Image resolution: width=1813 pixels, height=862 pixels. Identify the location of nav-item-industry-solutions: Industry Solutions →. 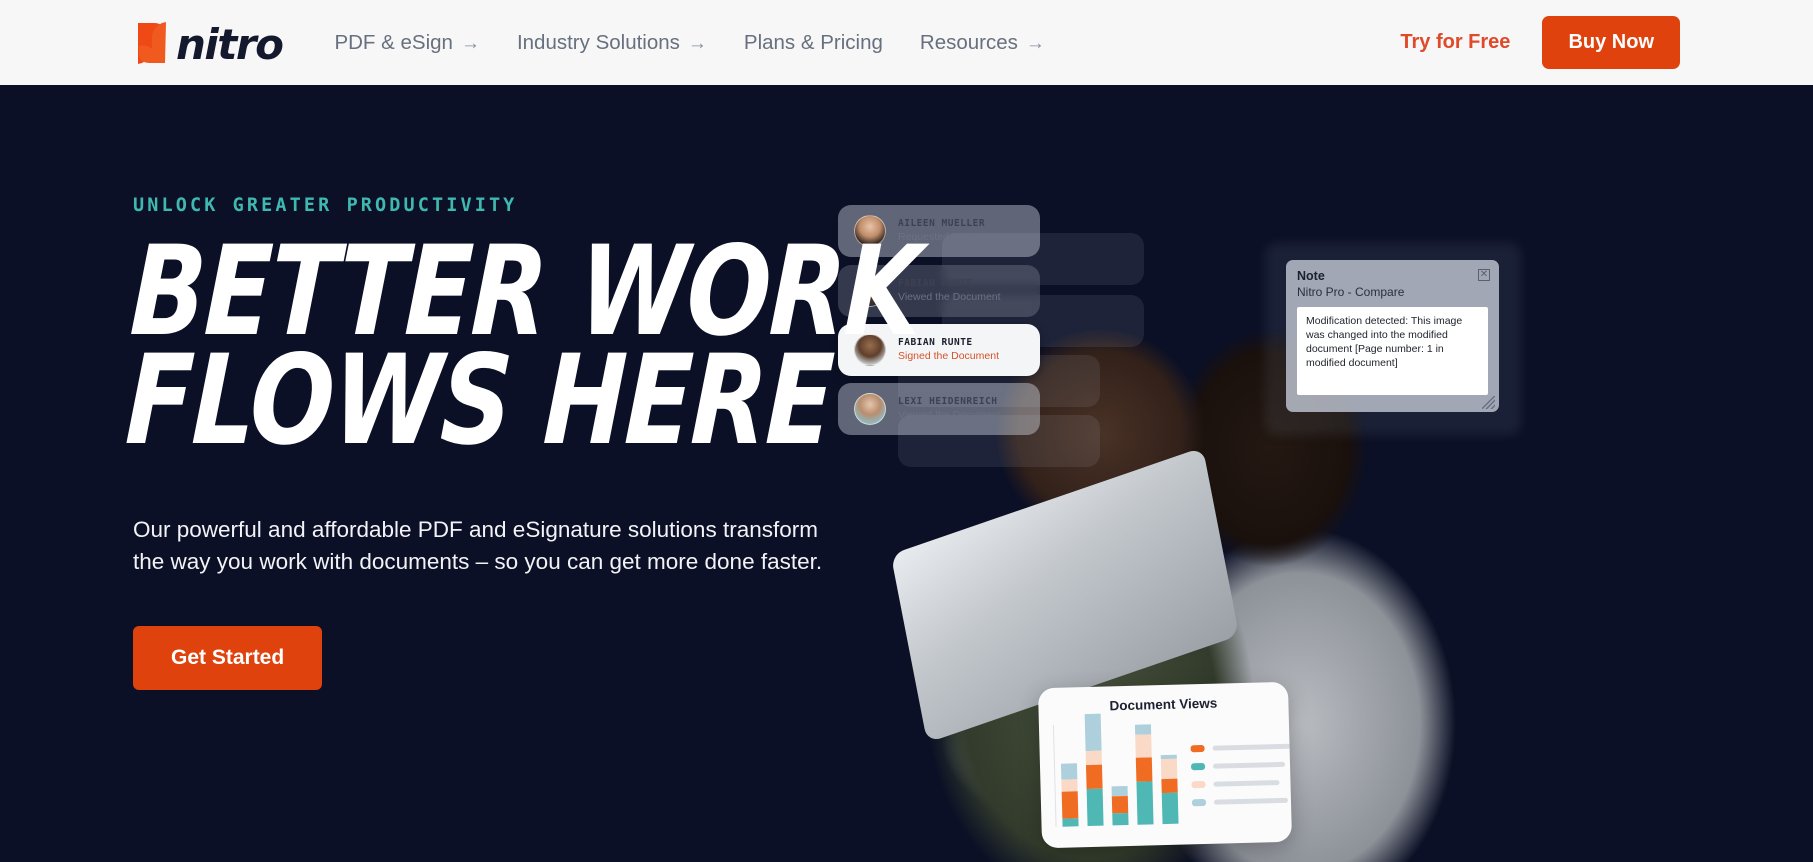
(612, 43).